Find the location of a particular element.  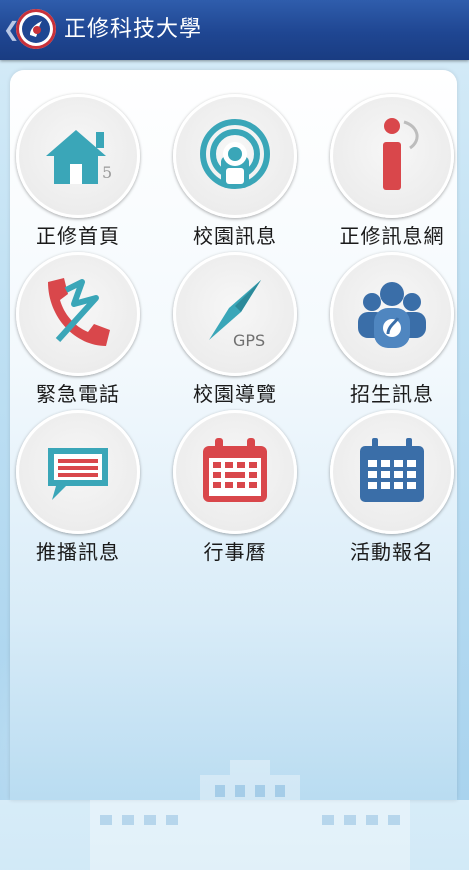

campus-building-illustration is located at coordinates (250, 815).